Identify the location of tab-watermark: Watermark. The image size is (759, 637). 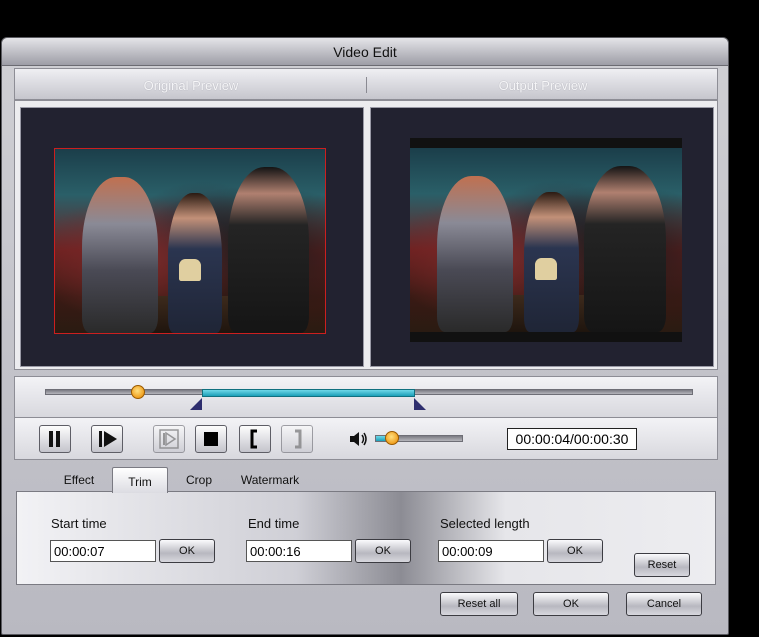
(270, 479).